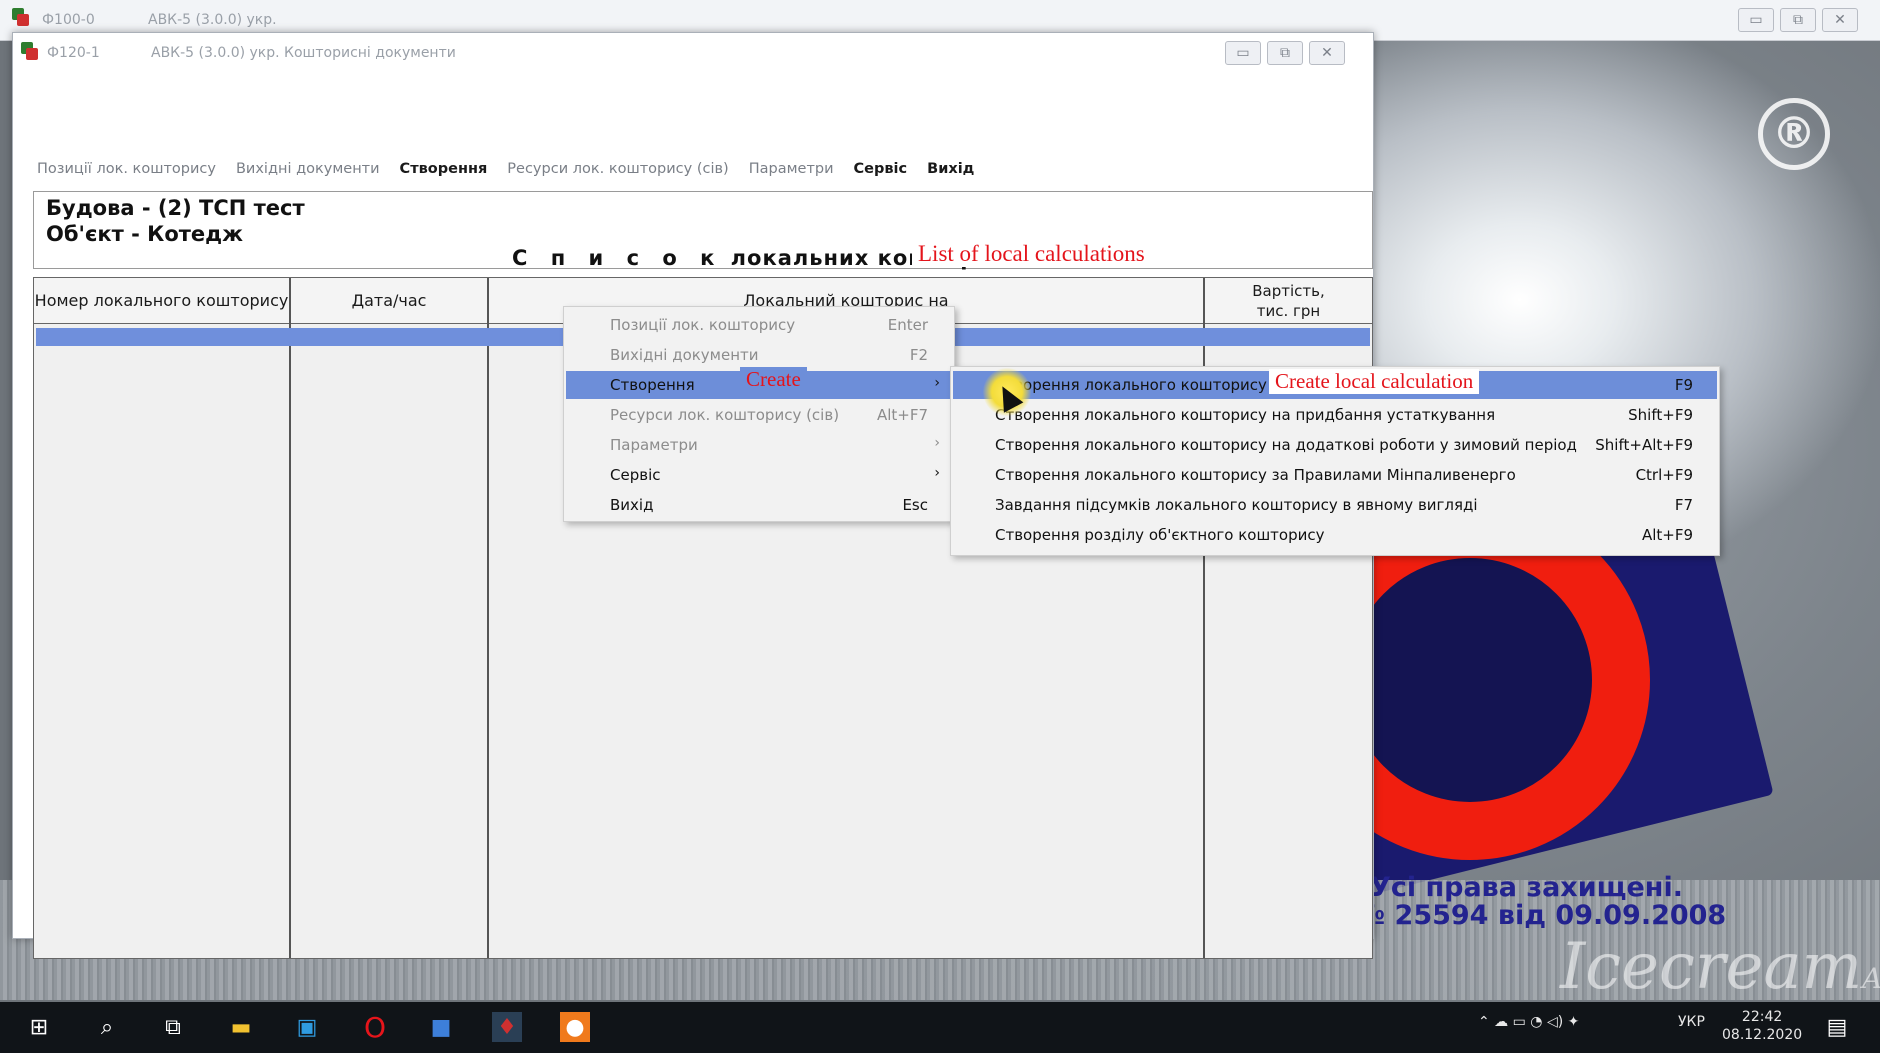  What do you see at coordinates (126, 174) in the screenshot?
I see `menu-positions: Позиції лок. кошторису` at bounding box center [126, 174].